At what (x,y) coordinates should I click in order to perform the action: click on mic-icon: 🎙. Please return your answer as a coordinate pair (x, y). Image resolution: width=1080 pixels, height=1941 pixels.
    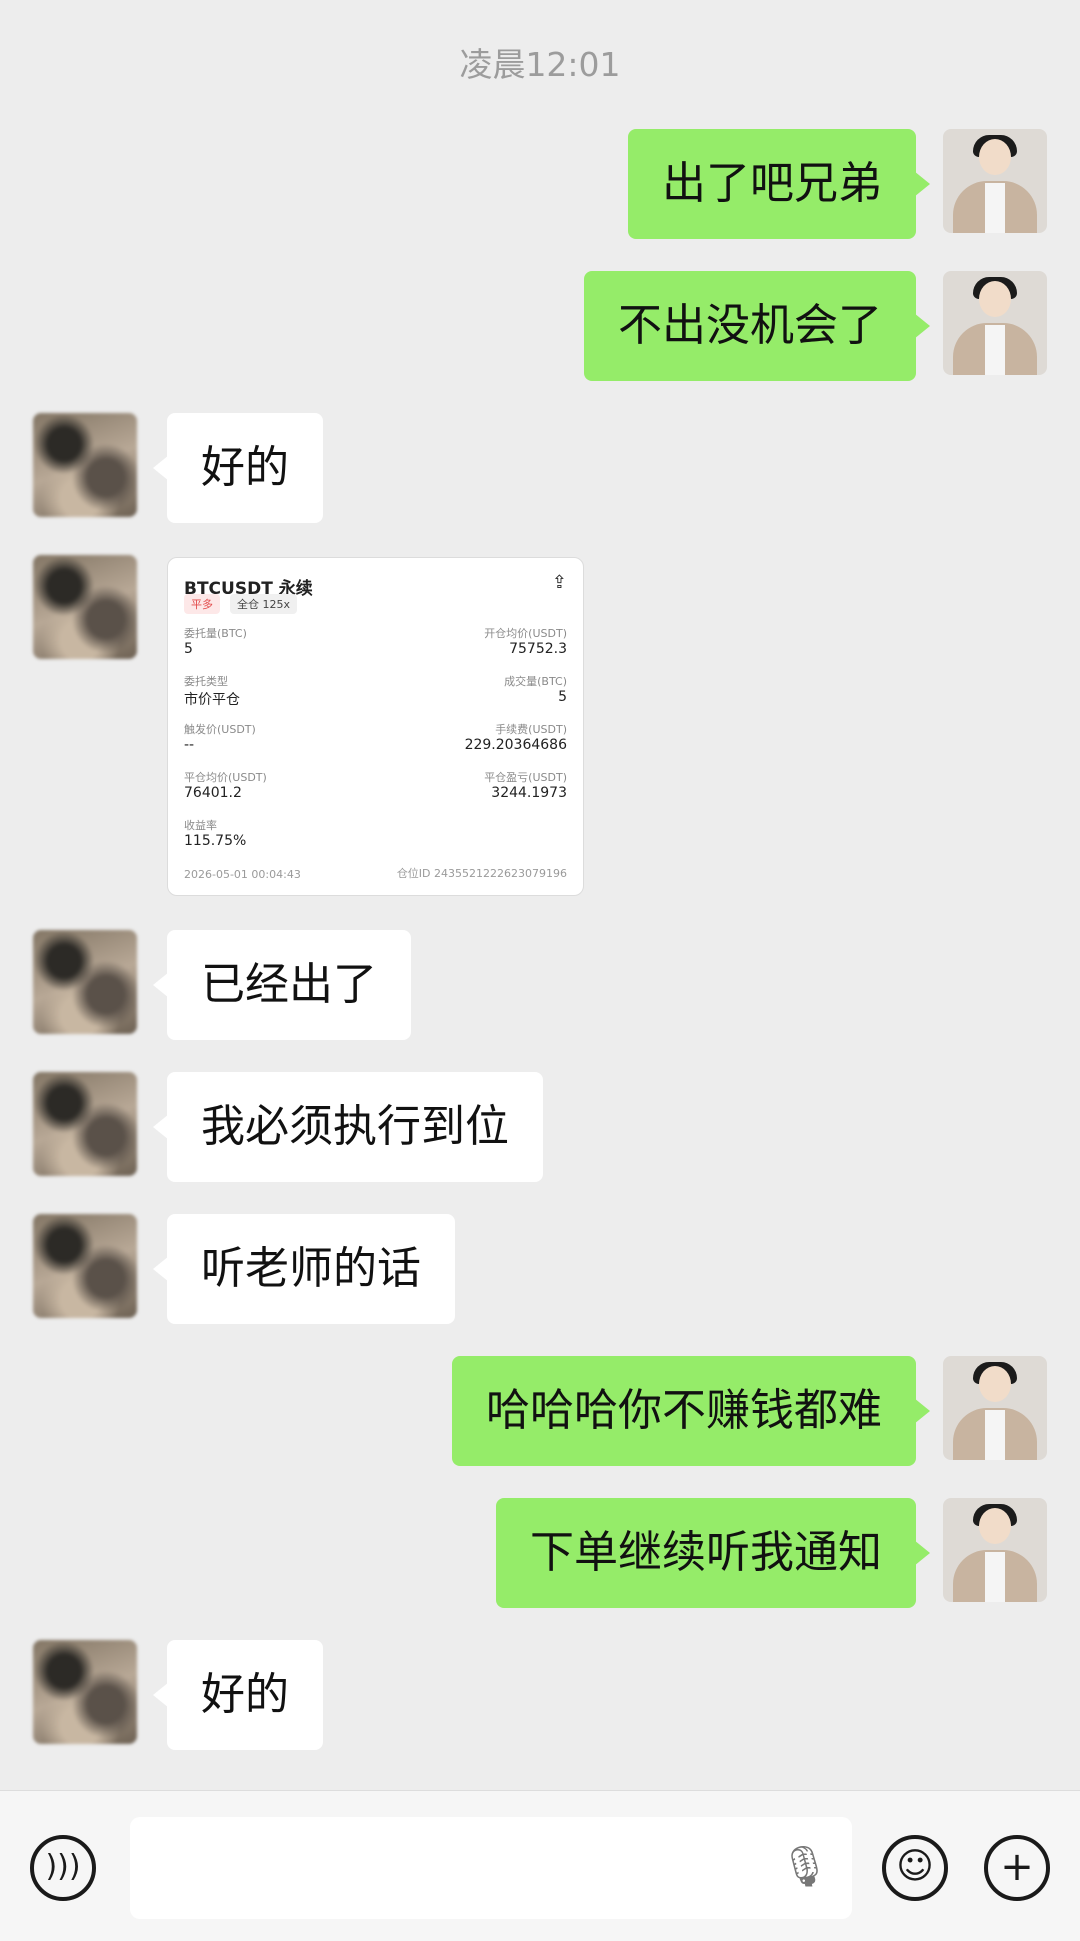
    Looking at the image, I should click on (804, 1866).